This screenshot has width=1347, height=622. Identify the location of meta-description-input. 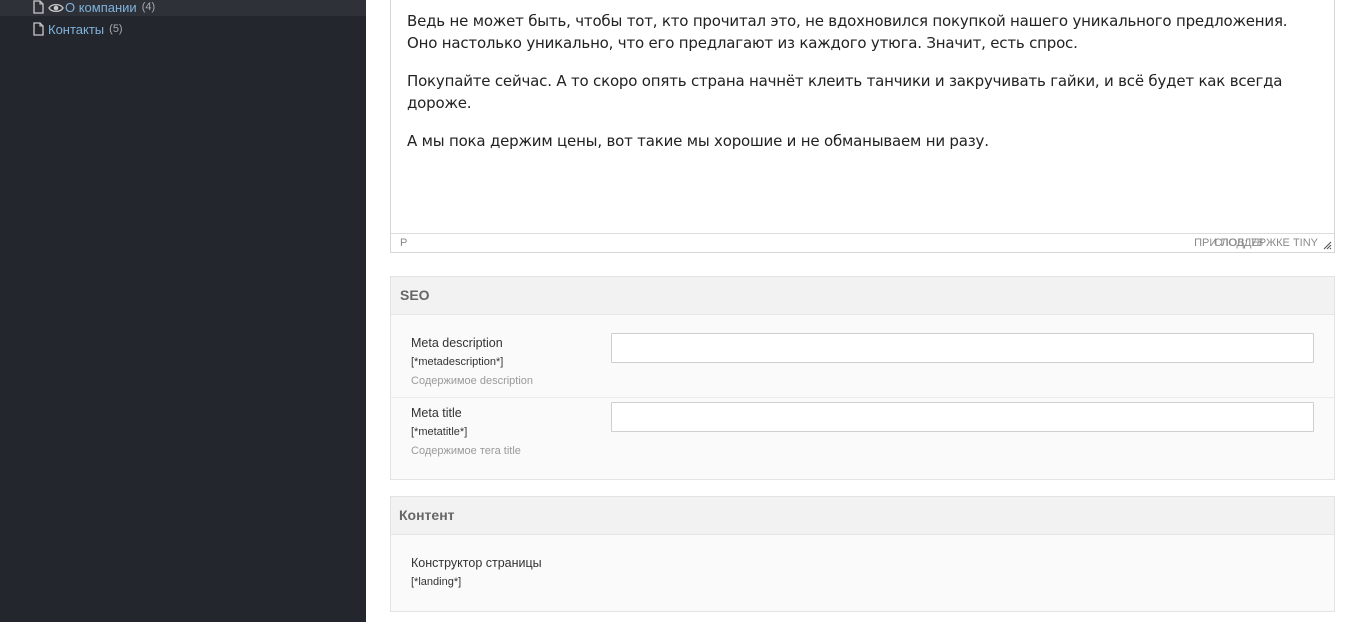
(962, 348).